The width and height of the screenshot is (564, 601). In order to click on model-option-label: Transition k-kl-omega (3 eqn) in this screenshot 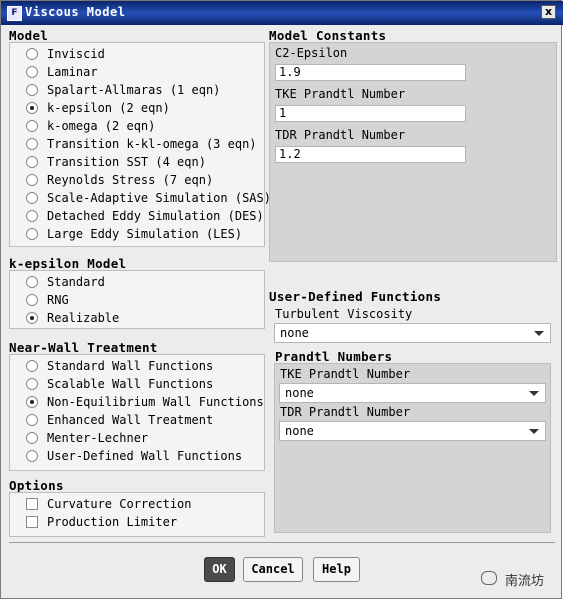, I will do `click(152, 144)`.